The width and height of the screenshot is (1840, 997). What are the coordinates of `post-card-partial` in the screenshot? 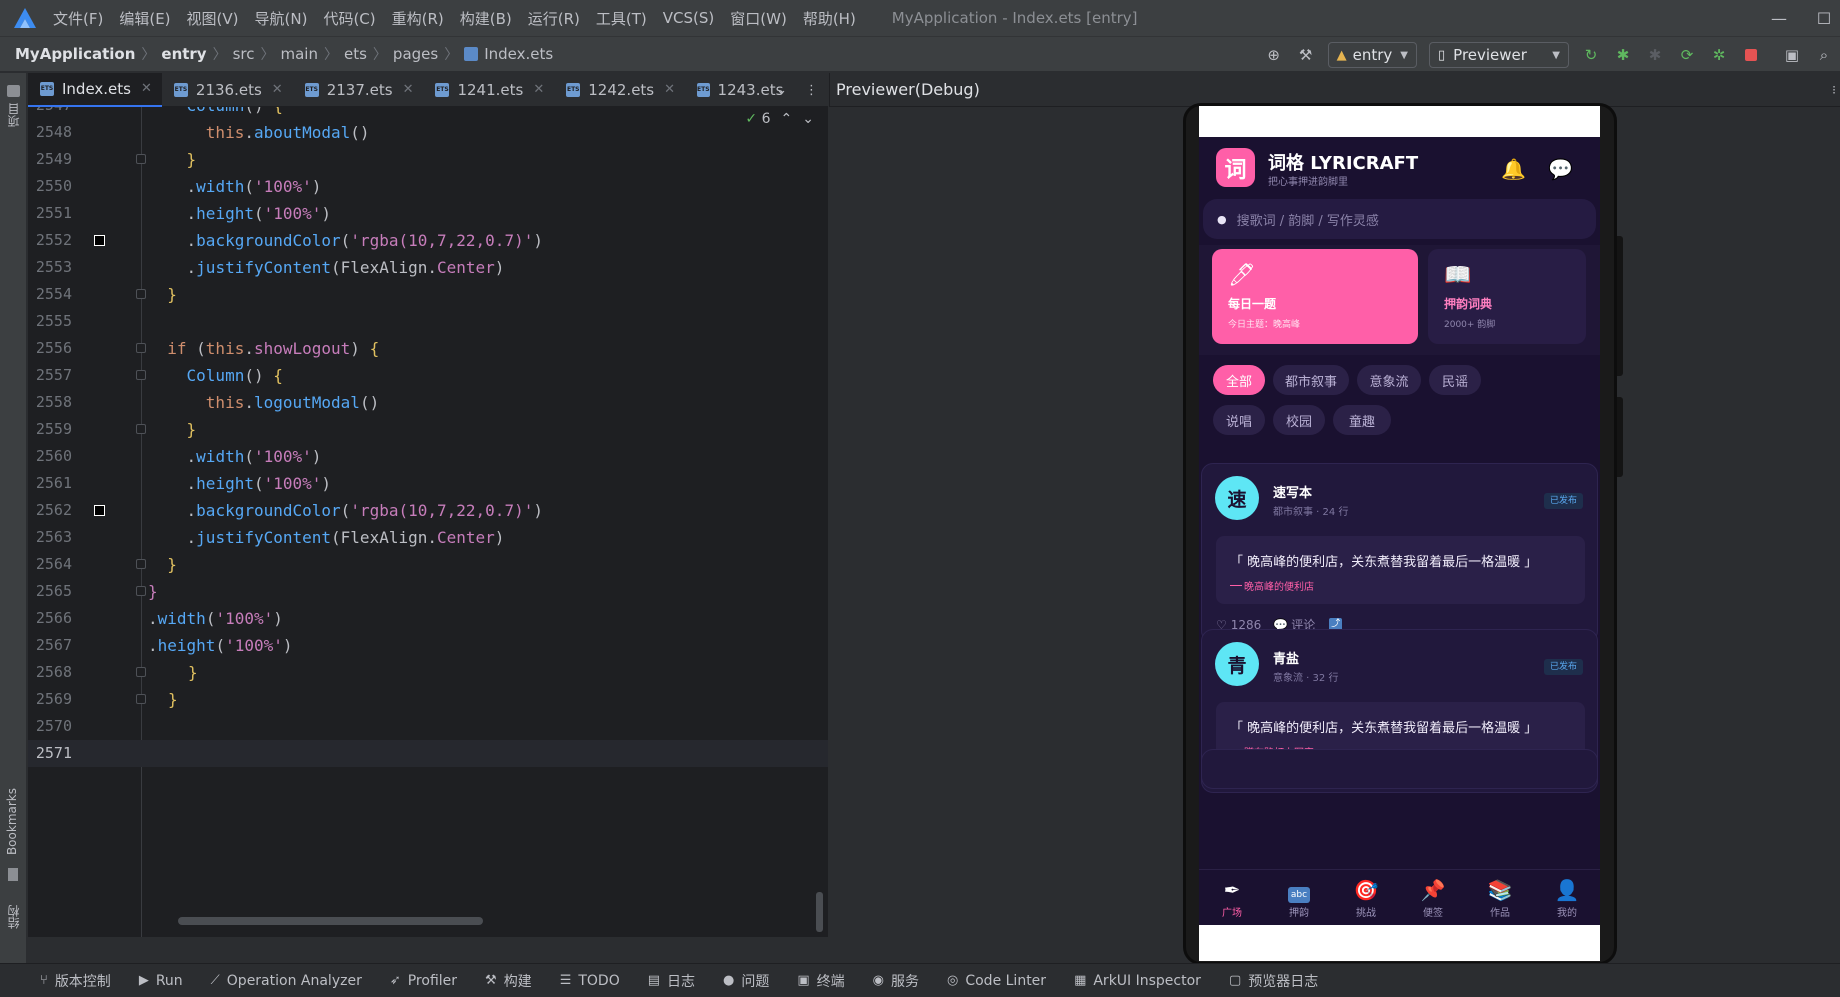 It's located at (1399, 769).